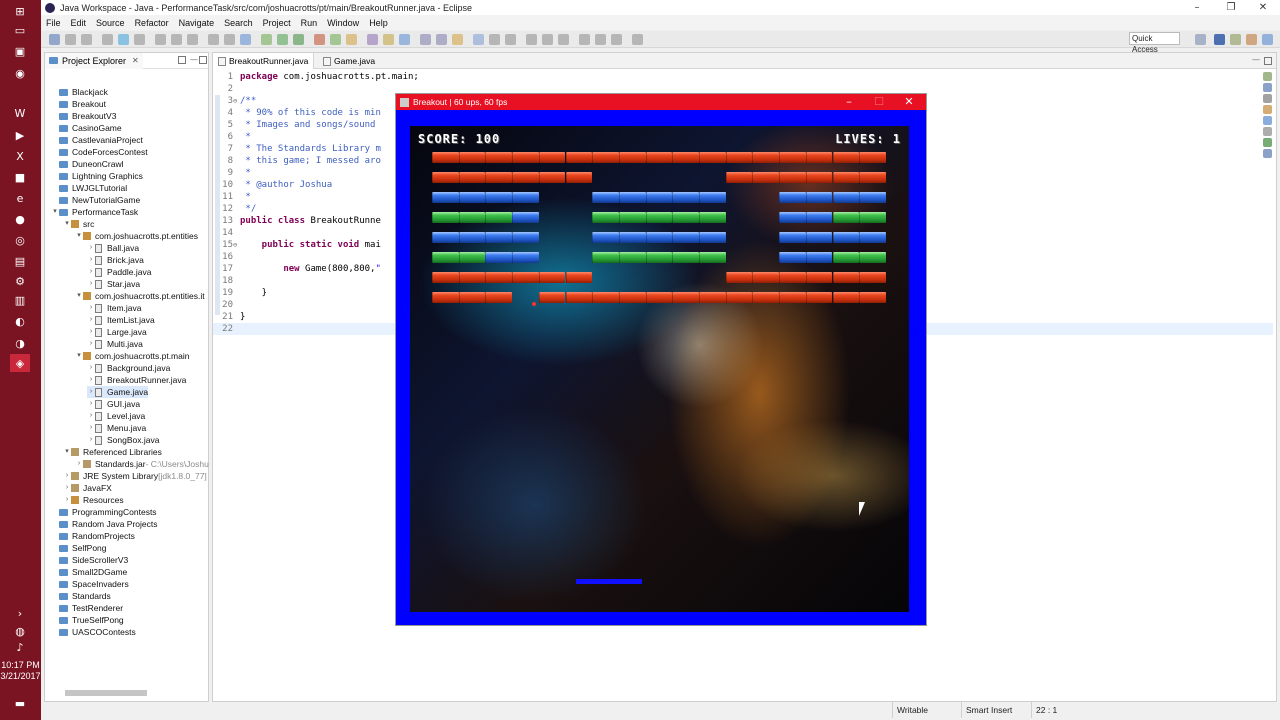 Image resolution: width=1280 pixels, height=720 pixels. I want to click on settings-icon: ⚙, so click(20, 281).